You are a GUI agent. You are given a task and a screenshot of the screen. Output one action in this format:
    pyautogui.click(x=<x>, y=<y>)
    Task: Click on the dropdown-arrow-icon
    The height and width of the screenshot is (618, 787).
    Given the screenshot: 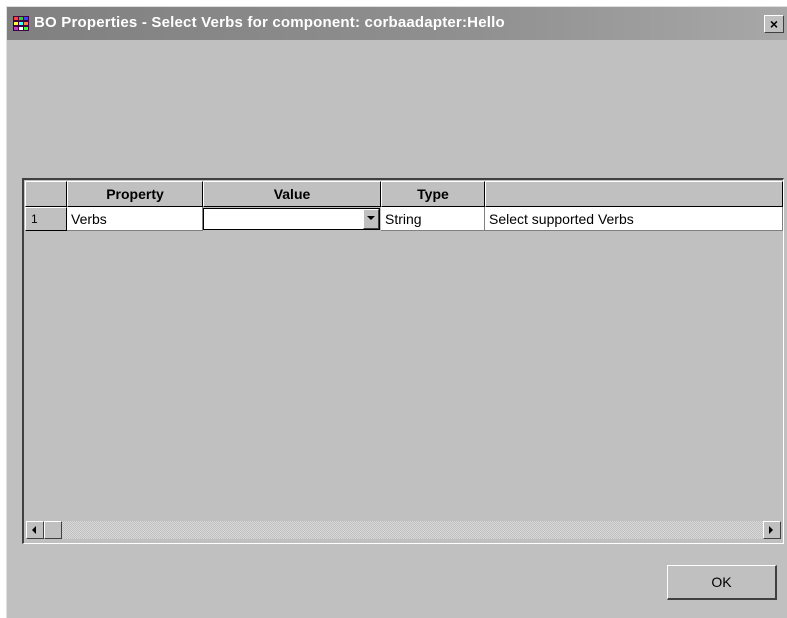 What is the action you would take?
    pyautogui.click(x=371, y=218)
    